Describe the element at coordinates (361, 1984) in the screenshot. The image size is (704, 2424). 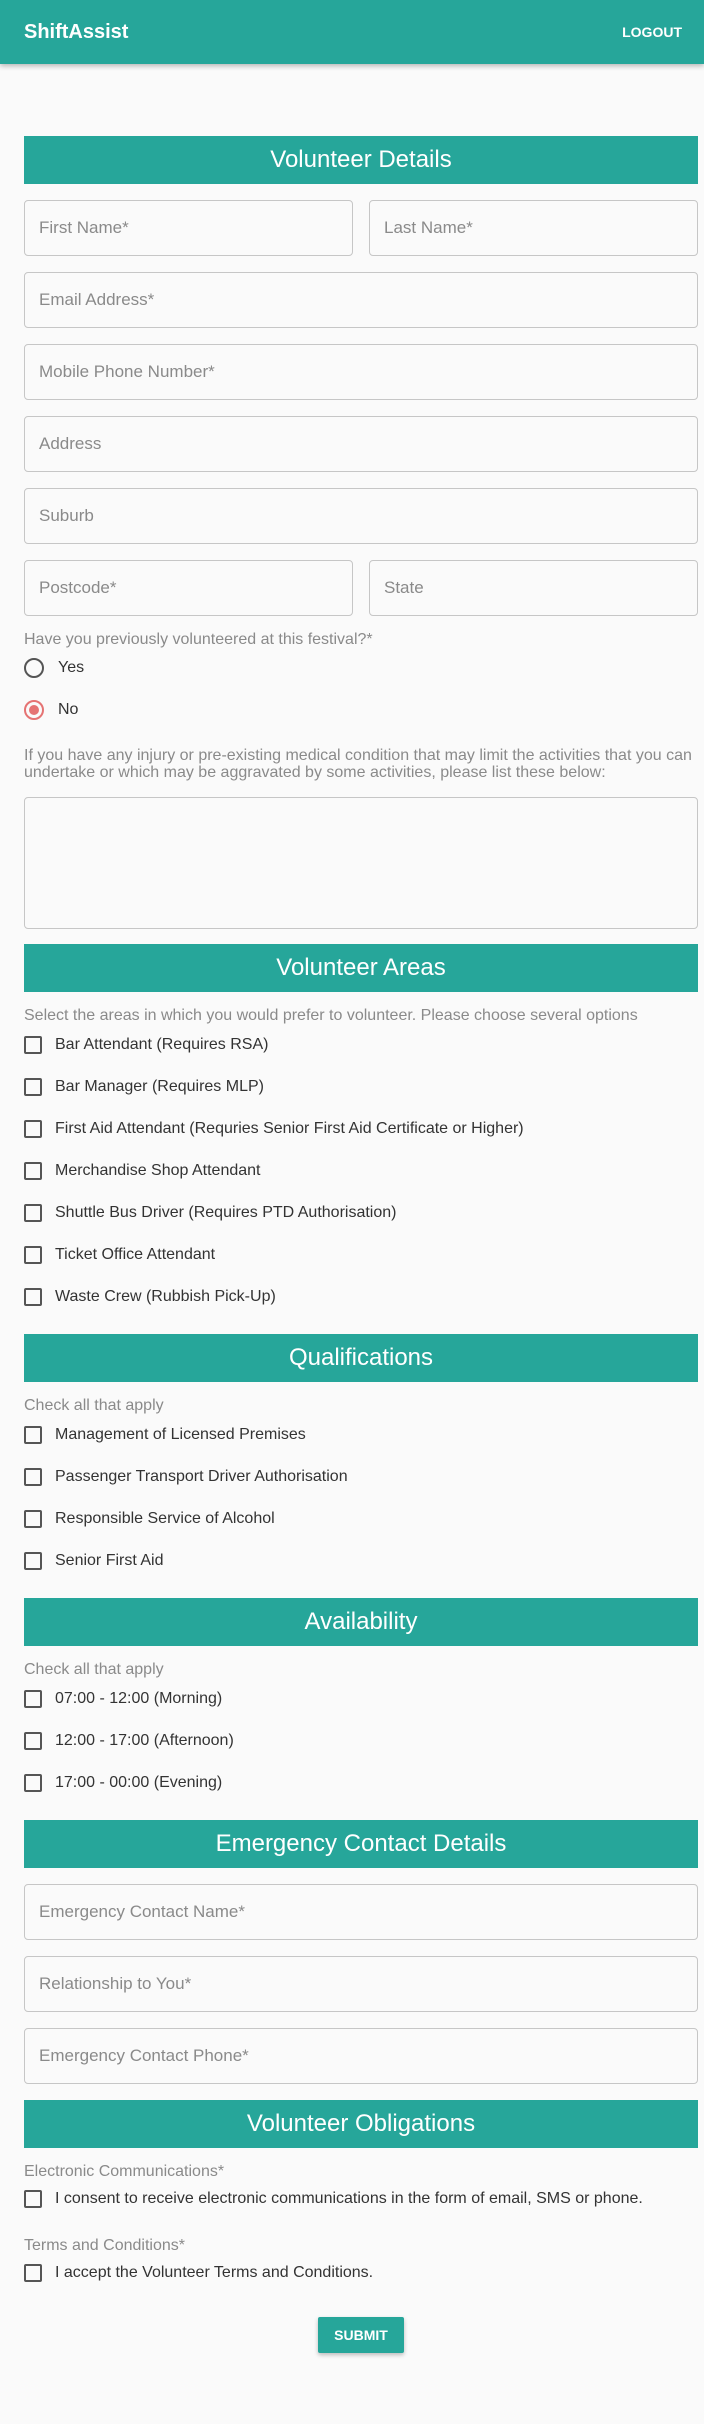
I see `relationship-field` at that location.